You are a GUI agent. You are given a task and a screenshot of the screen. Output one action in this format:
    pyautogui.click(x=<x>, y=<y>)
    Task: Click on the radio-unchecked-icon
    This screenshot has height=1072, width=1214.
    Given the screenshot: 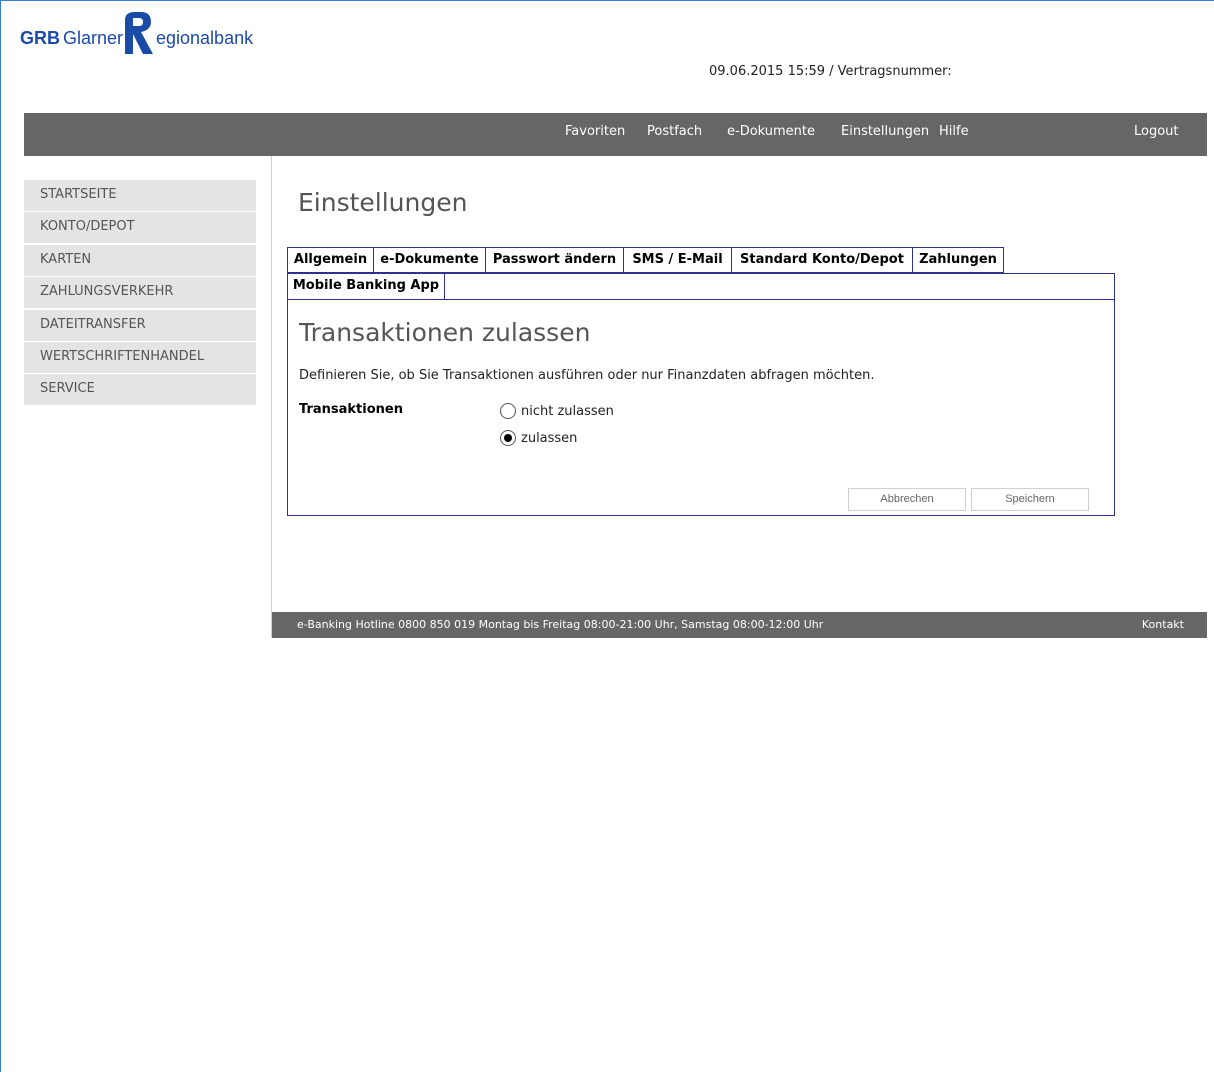 What is the action you would take?
    pyautogui.click(x=508, y=411)
    